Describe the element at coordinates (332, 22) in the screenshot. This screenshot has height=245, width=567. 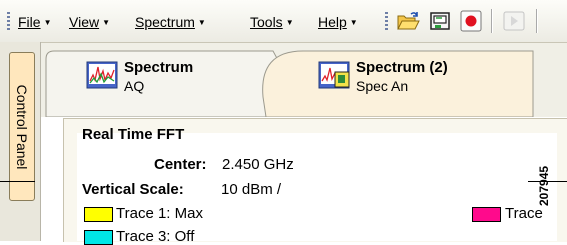
I see `menu-help-label: Help` at that location.